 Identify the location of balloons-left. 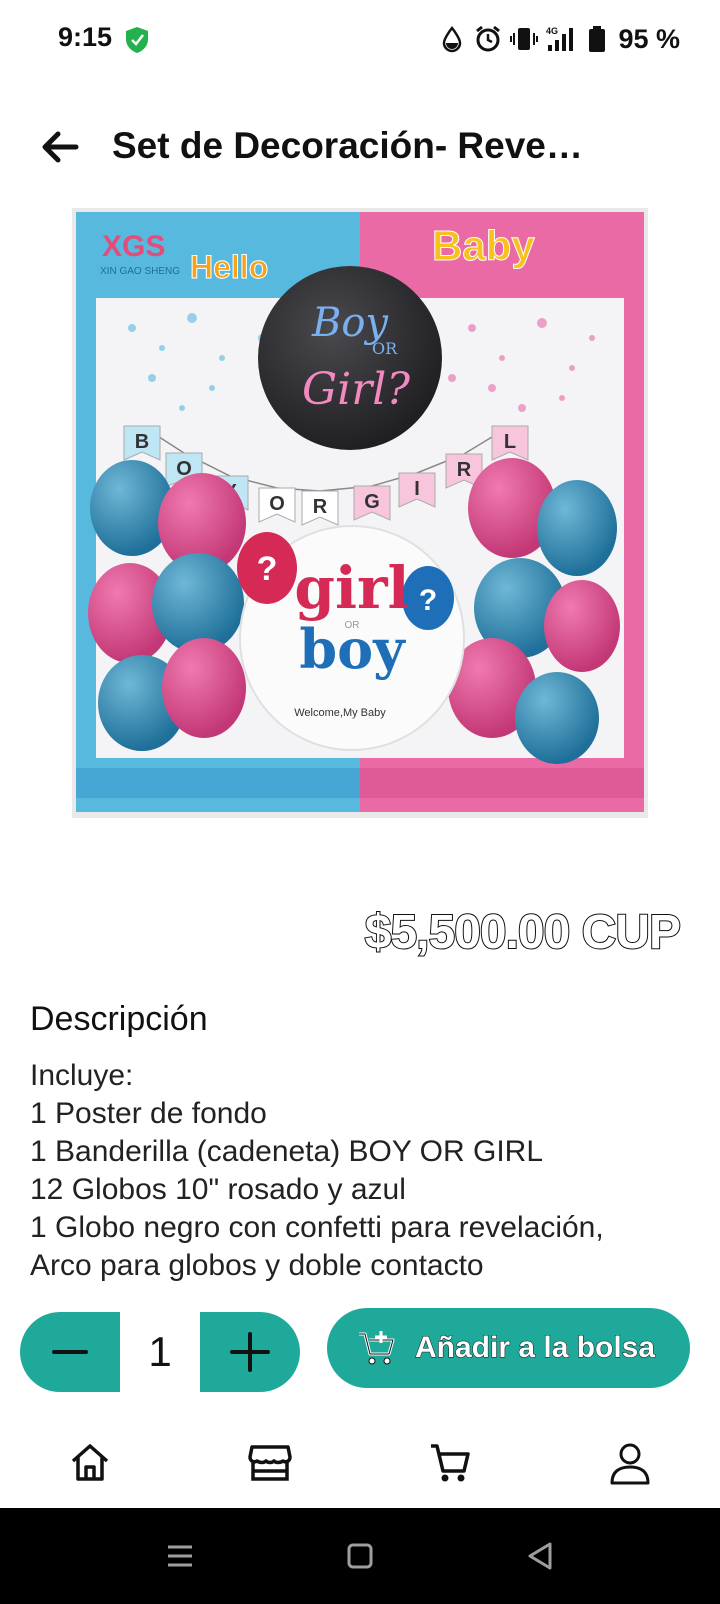
(167, 605).